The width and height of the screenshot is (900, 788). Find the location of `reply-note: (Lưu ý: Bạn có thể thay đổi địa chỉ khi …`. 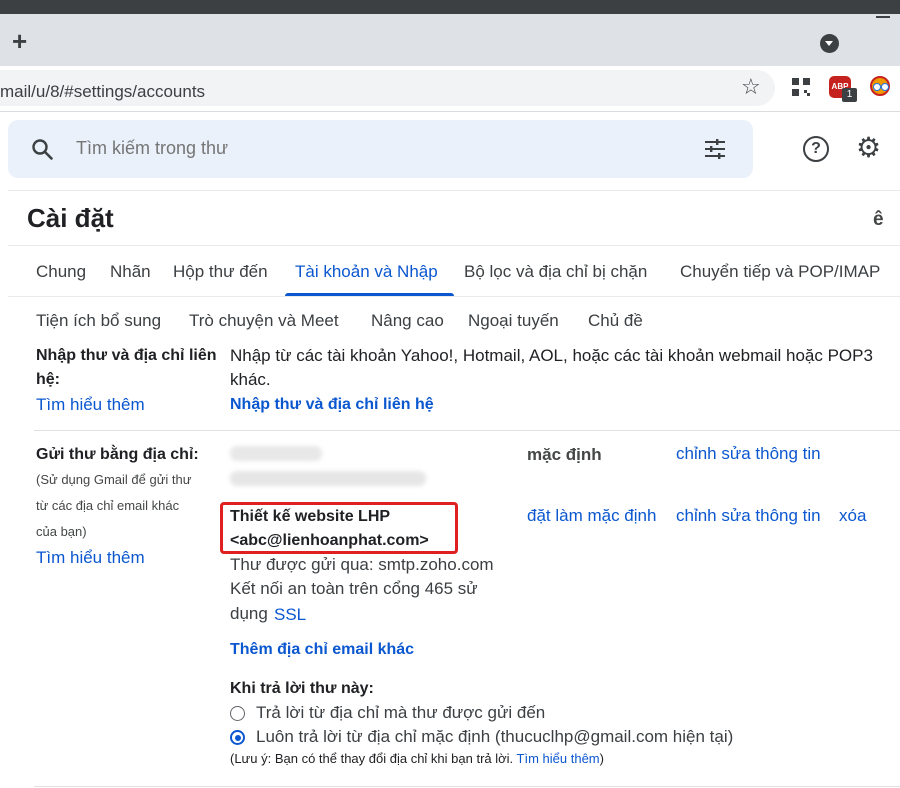

reply-note: (Lưu ý: Bạn có thể thay đổi địa chỉ khi … is located at coordinates (417, 758).